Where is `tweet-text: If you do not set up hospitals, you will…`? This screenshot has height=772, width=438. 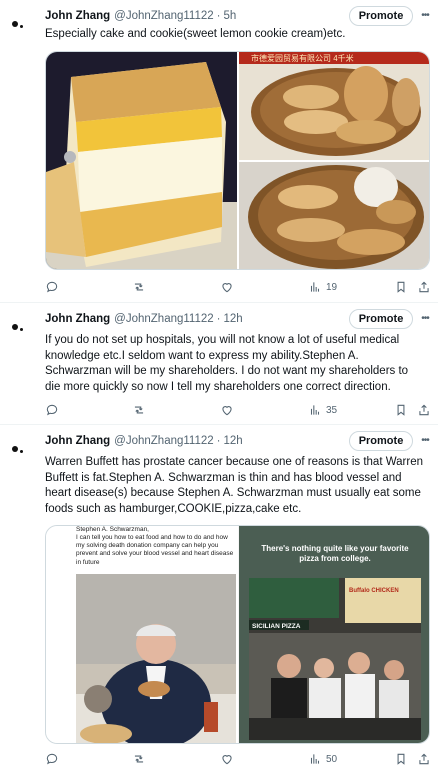
tweet-text: If you do not set up hospitals, you will… is located at coordinates (227, 363).